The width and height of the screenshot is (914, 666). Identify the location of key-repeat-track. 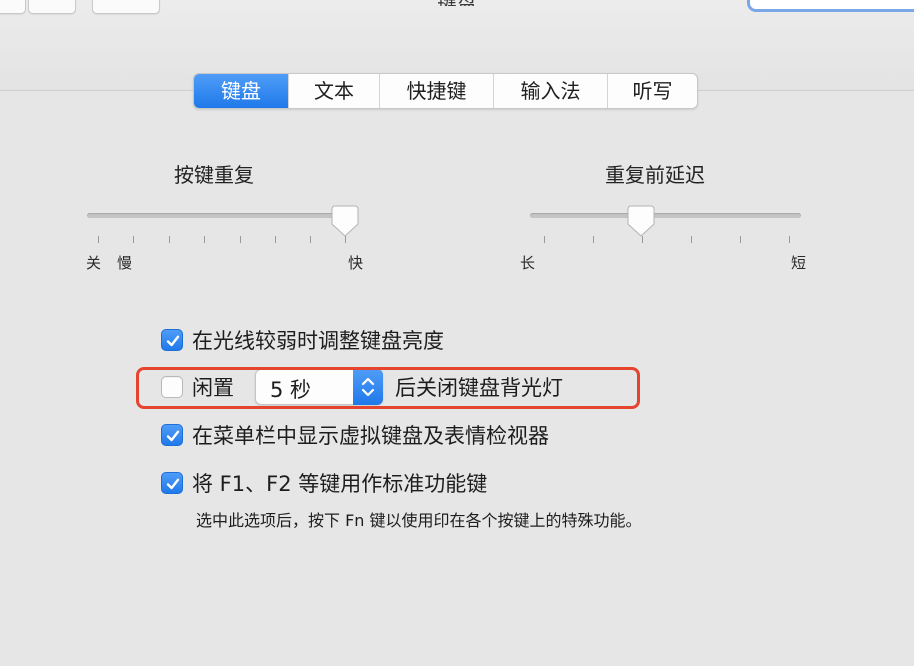
(222, 215).